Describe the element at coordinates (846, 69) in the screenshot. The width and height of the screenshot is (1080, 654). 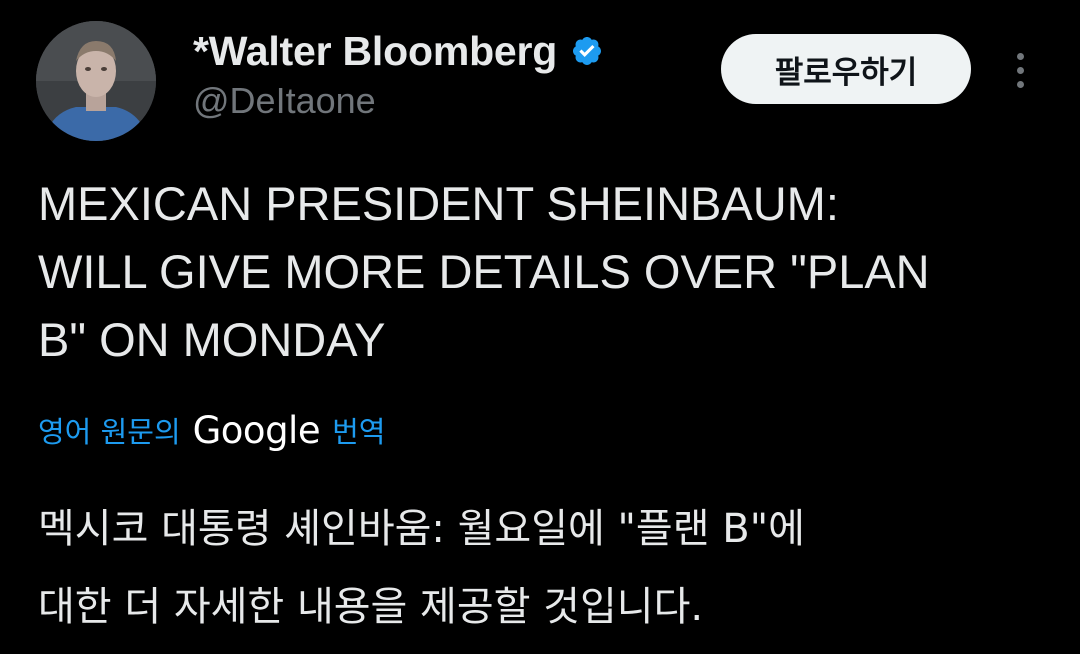
I see `follow-button: 팔로우하기` at that location.